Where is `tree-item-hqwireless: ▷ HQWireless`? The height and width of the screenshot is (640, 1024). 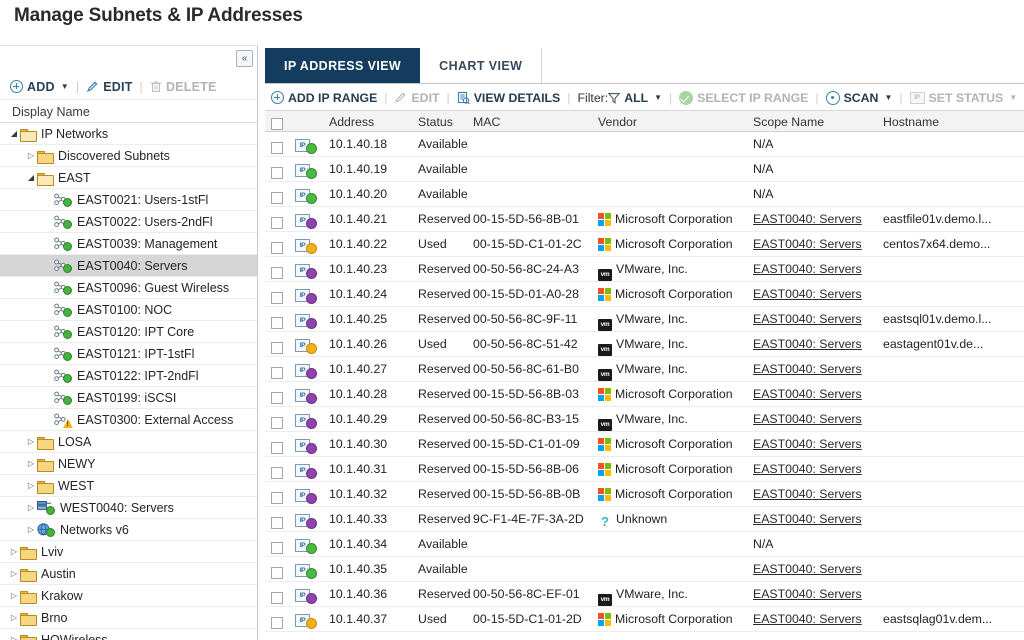 tree-item-hqwireless: ▷ HQWireless is located at coordinates (128, 634).